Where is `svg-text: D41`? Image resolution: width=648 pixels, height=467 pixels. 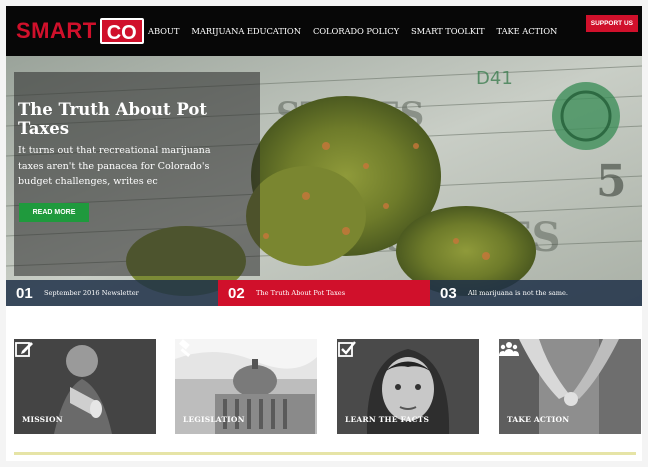
svg-text: D41 is located at coordinates (494, 78).